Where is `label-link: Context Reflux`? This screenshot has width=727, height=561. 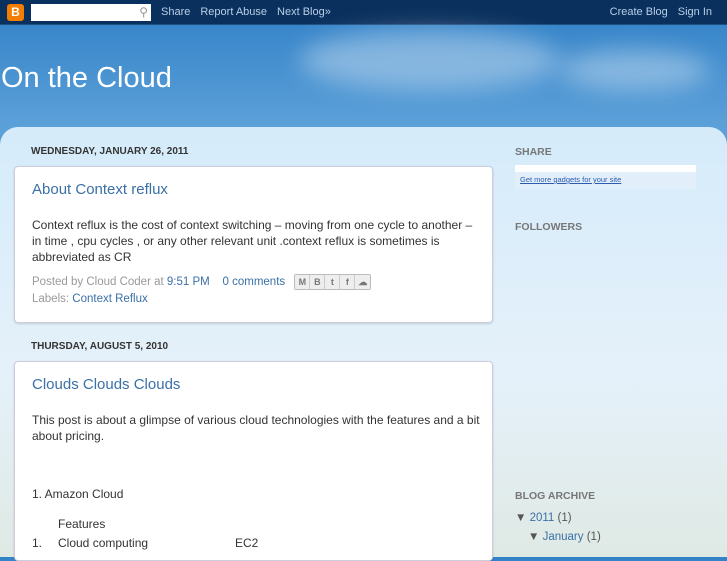 label-link: Context Reflux is located at coordinates (109, 299).